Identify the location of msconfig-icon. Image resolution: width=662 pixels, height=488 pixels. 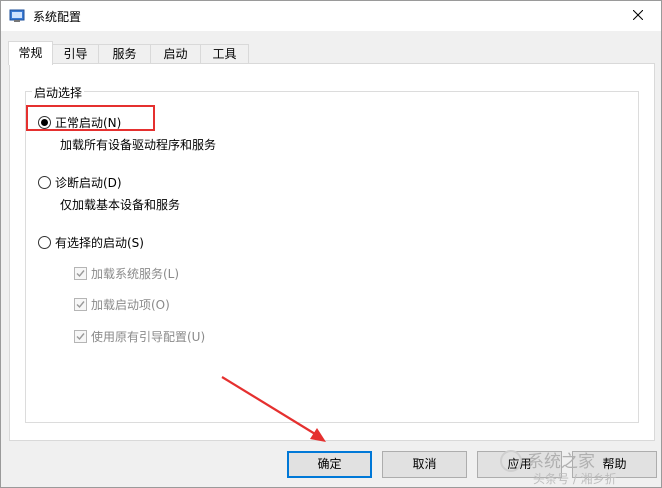
(17, 16).